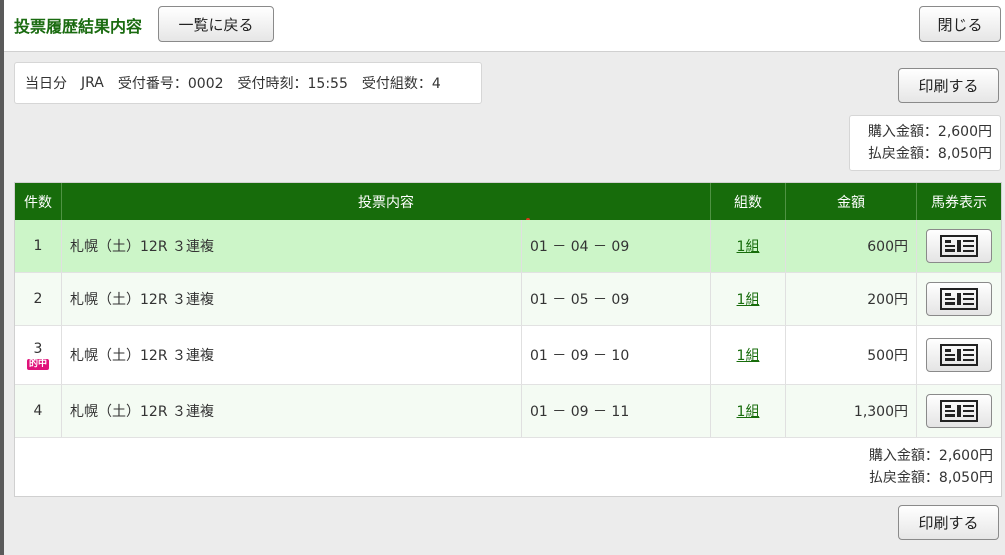  Describe the element at coordinates (616, 355) in the screenshot. I see `row-combination: 01 － 09 － 10` at that location.